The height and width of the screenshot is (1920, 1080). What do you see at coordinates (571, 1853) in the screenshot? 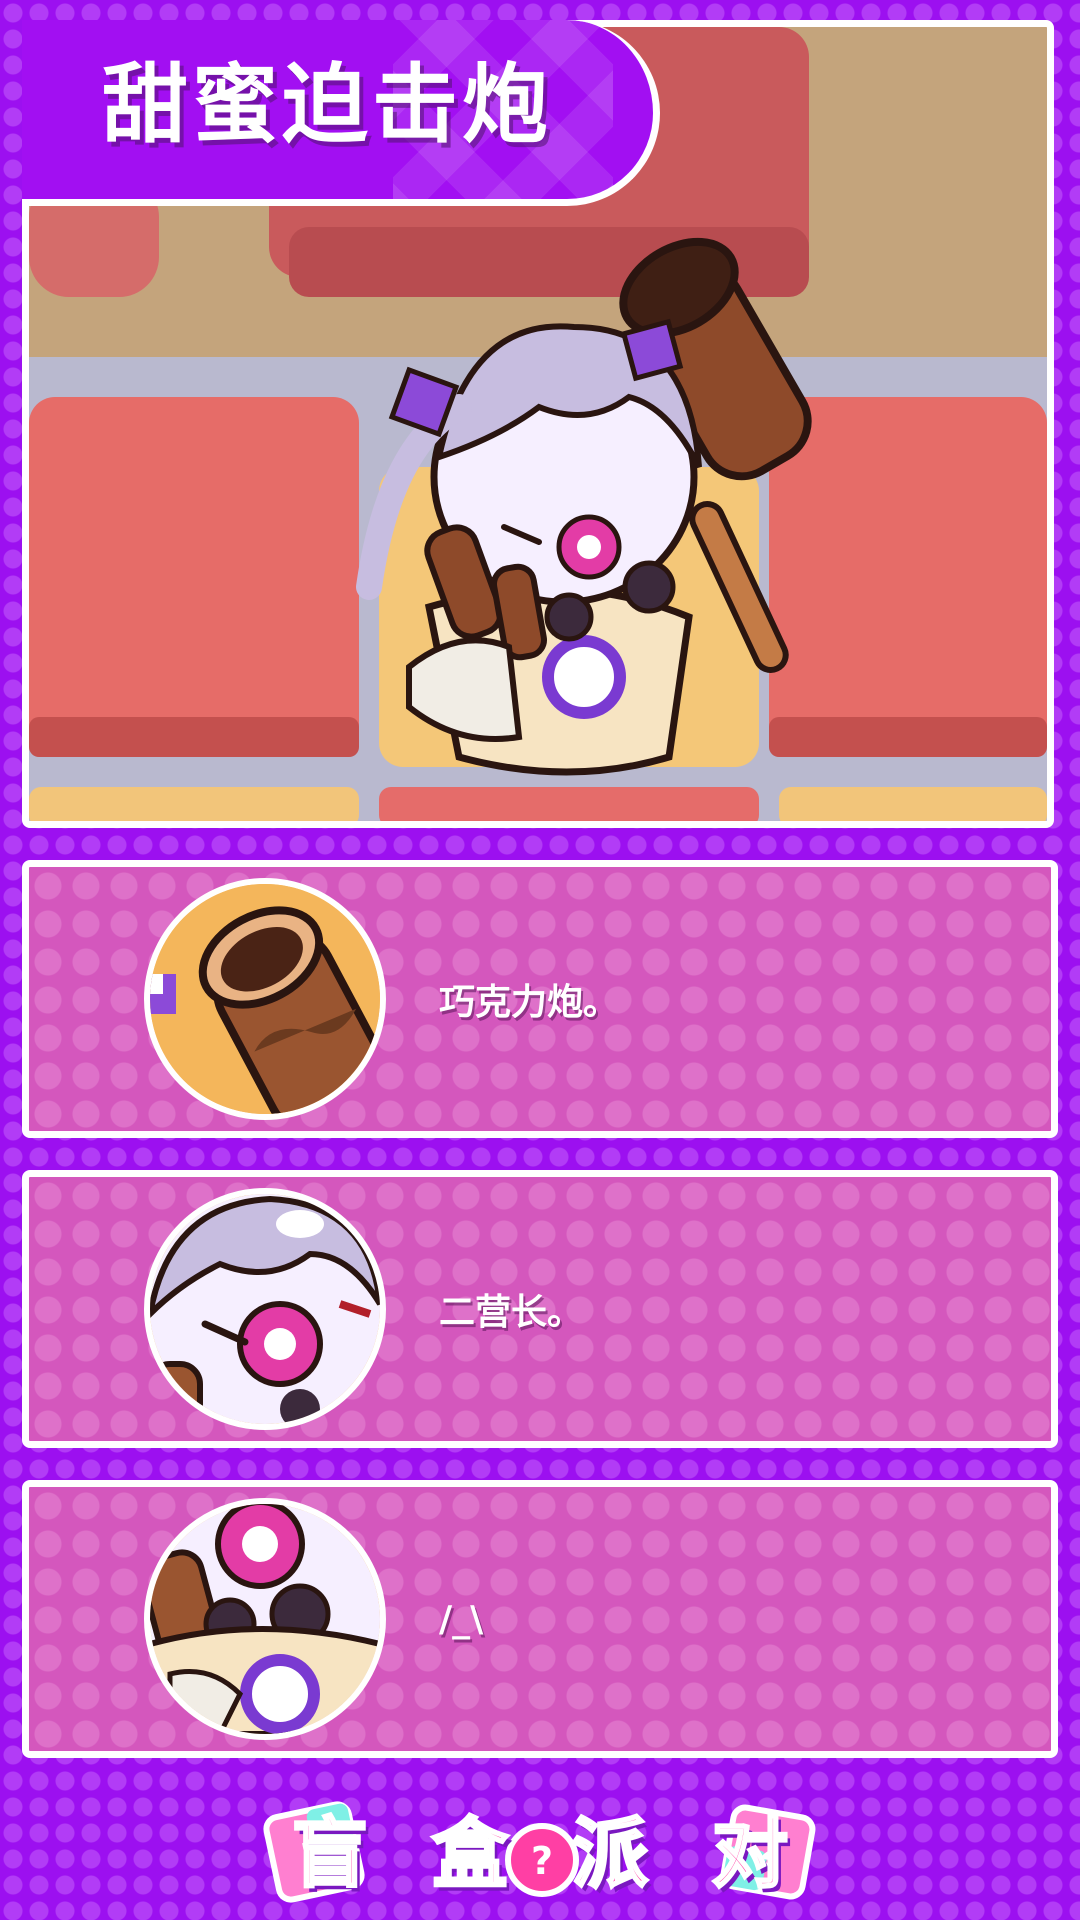
I see `logo-text: 盲盒派对` at bounding box center [571, 1853].